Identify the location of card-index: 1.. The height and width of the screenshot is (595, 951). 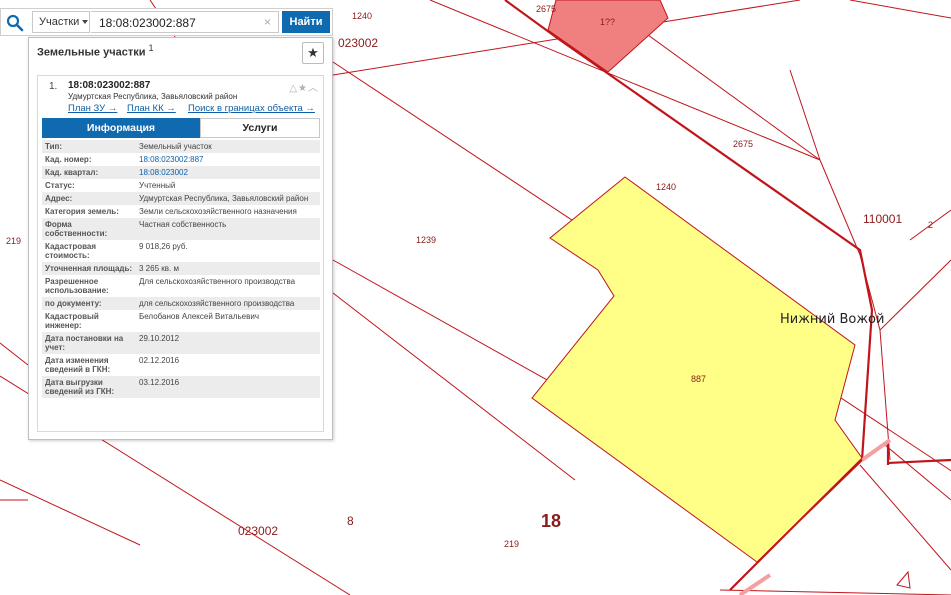
(53, 86).